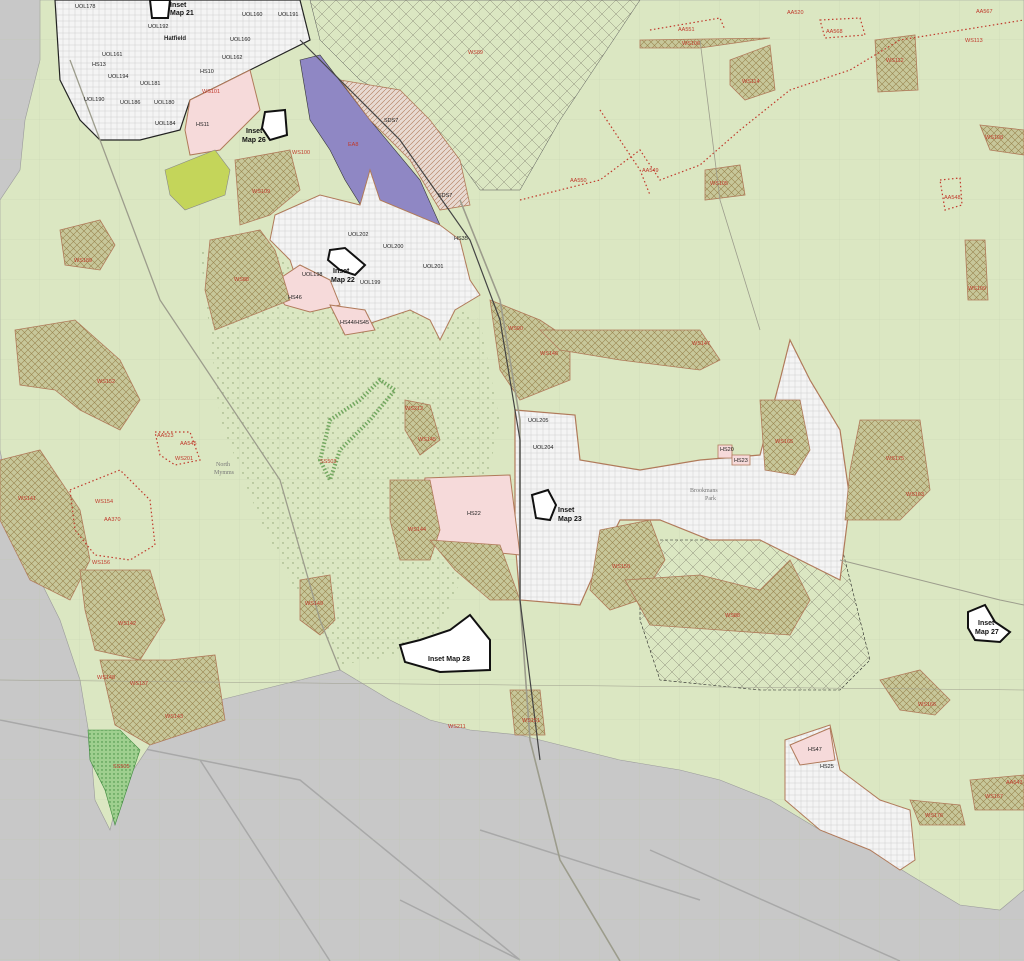  What do you see at coordinates (815, 750) in the screenshot?
I see `label-hs47: HS47` at bounding box center [815, 750].